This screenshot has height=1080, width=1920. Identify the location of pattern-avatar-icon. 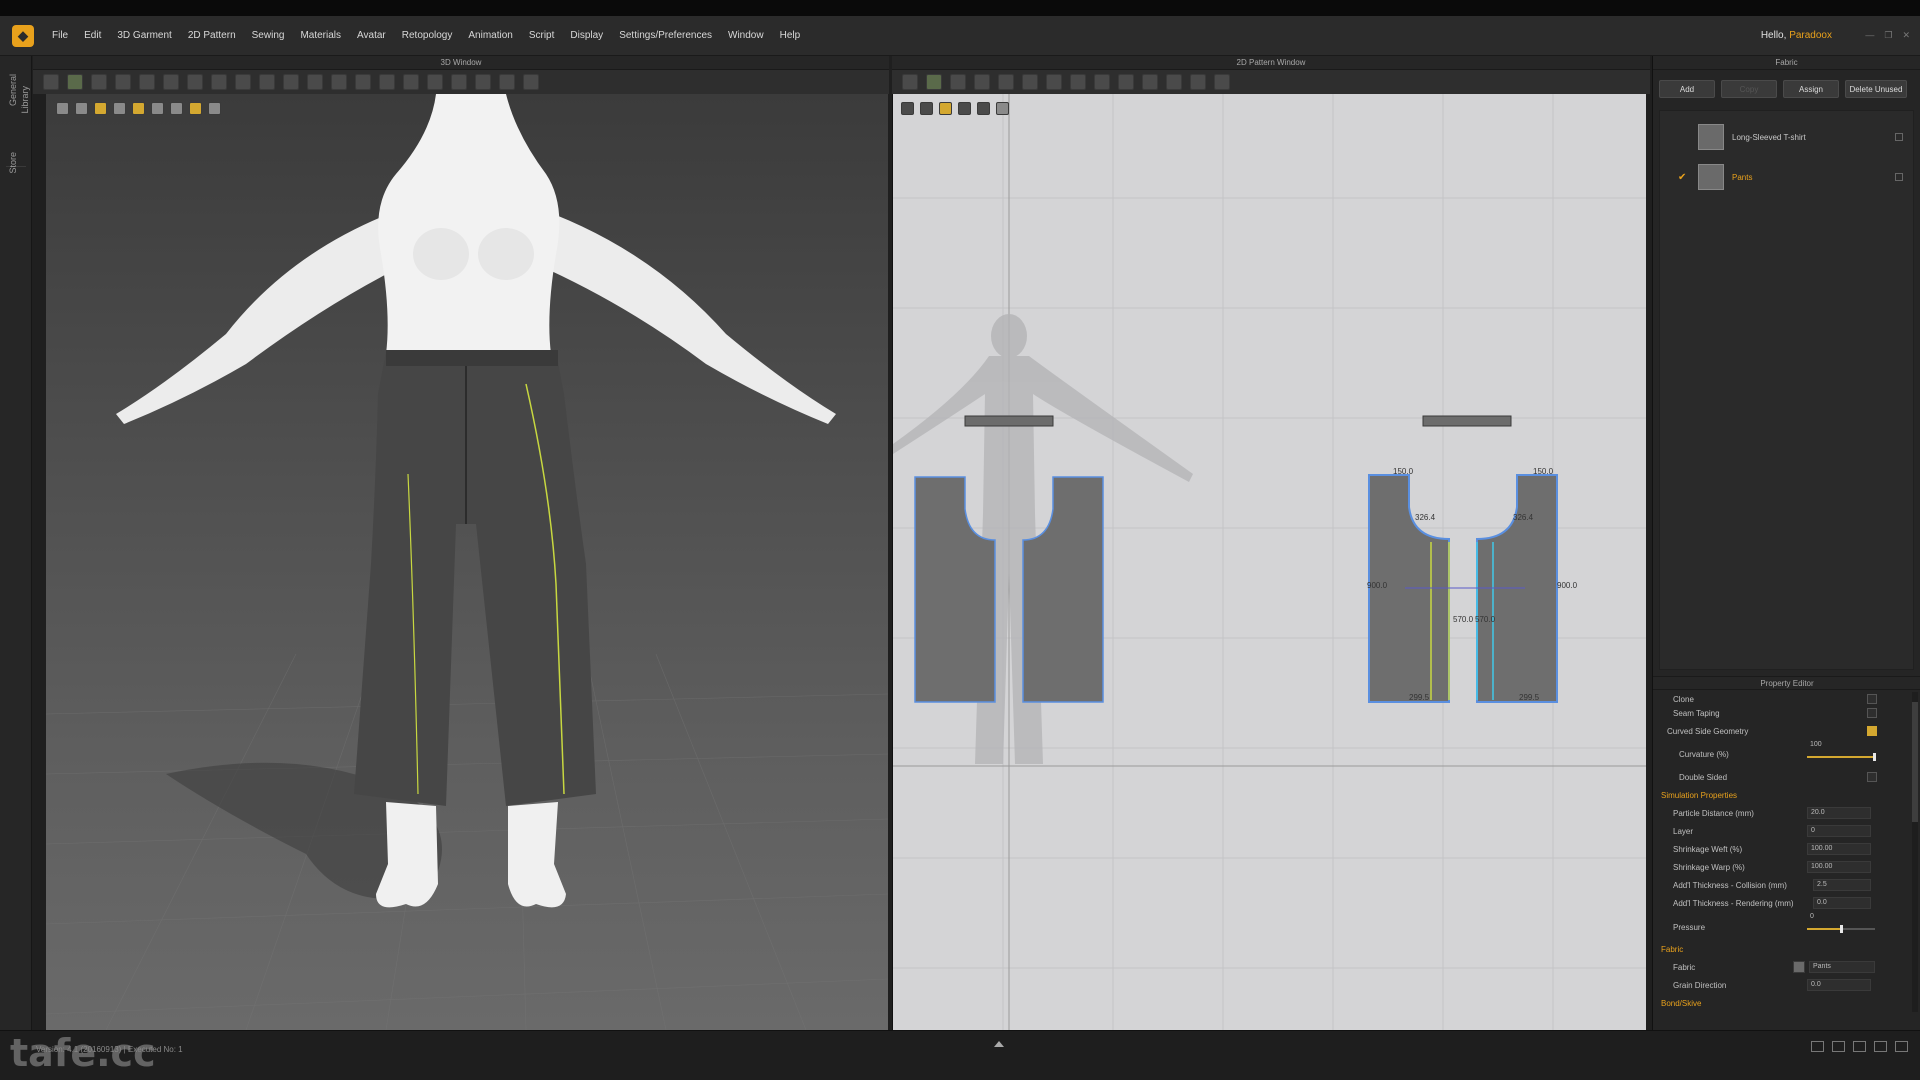
(983, 108).